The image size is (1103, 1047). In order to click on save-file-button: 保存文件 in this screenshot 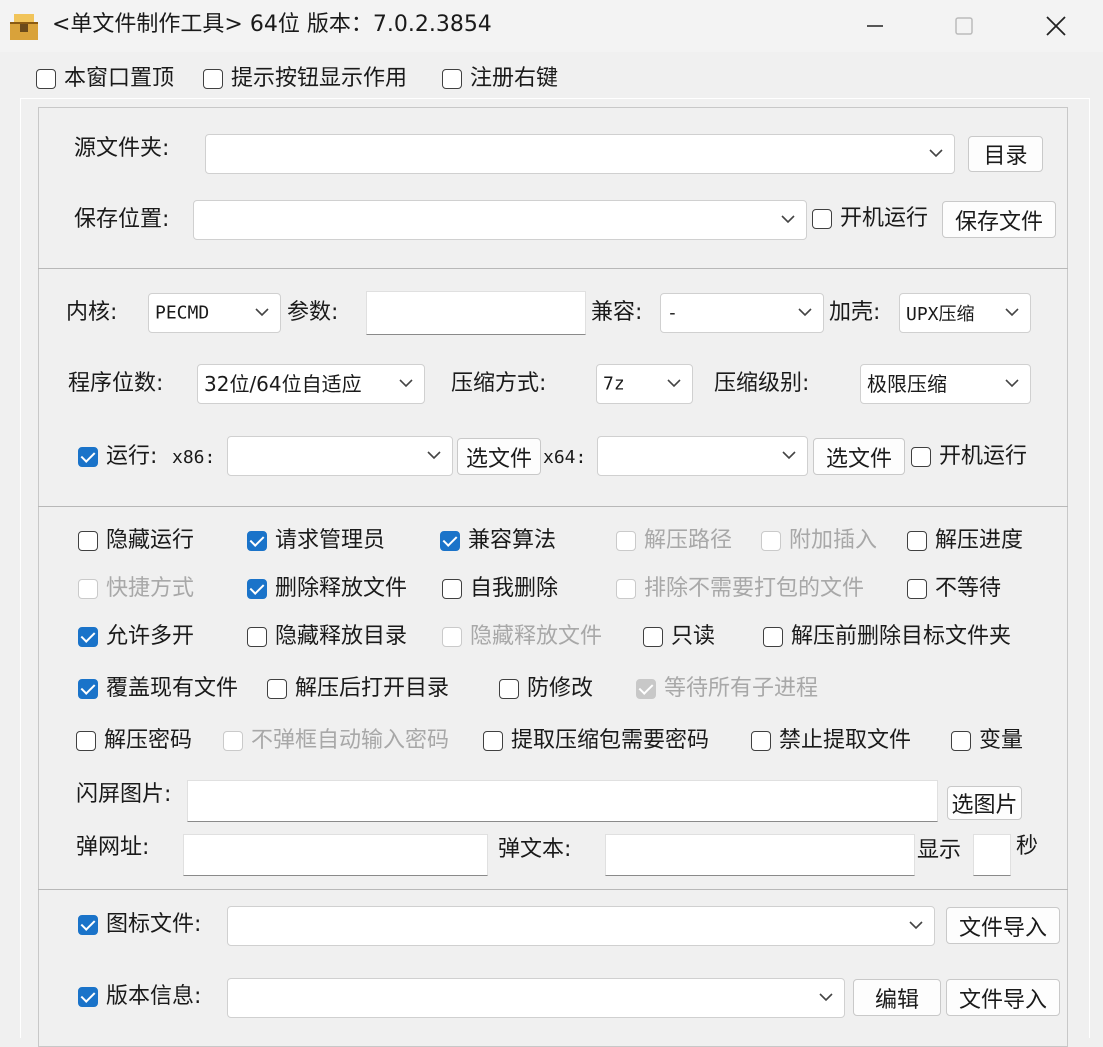, I will do `click(999, 219)`.